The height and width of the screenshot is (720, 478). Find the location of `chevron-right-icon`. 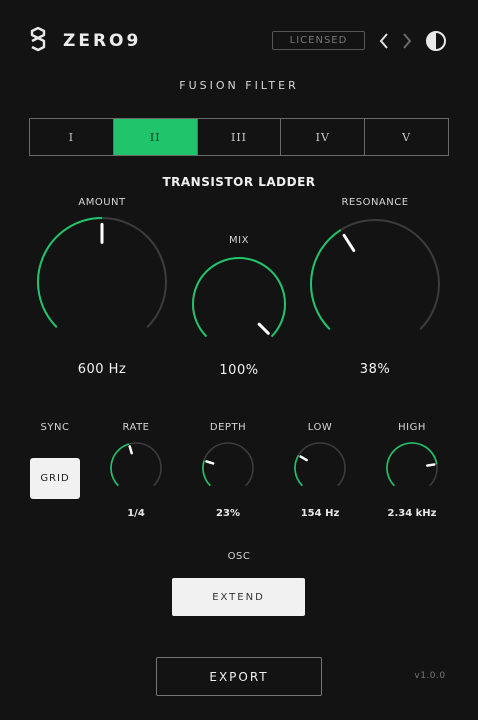

chevron-right-icon is located at coordinates (407, 41).